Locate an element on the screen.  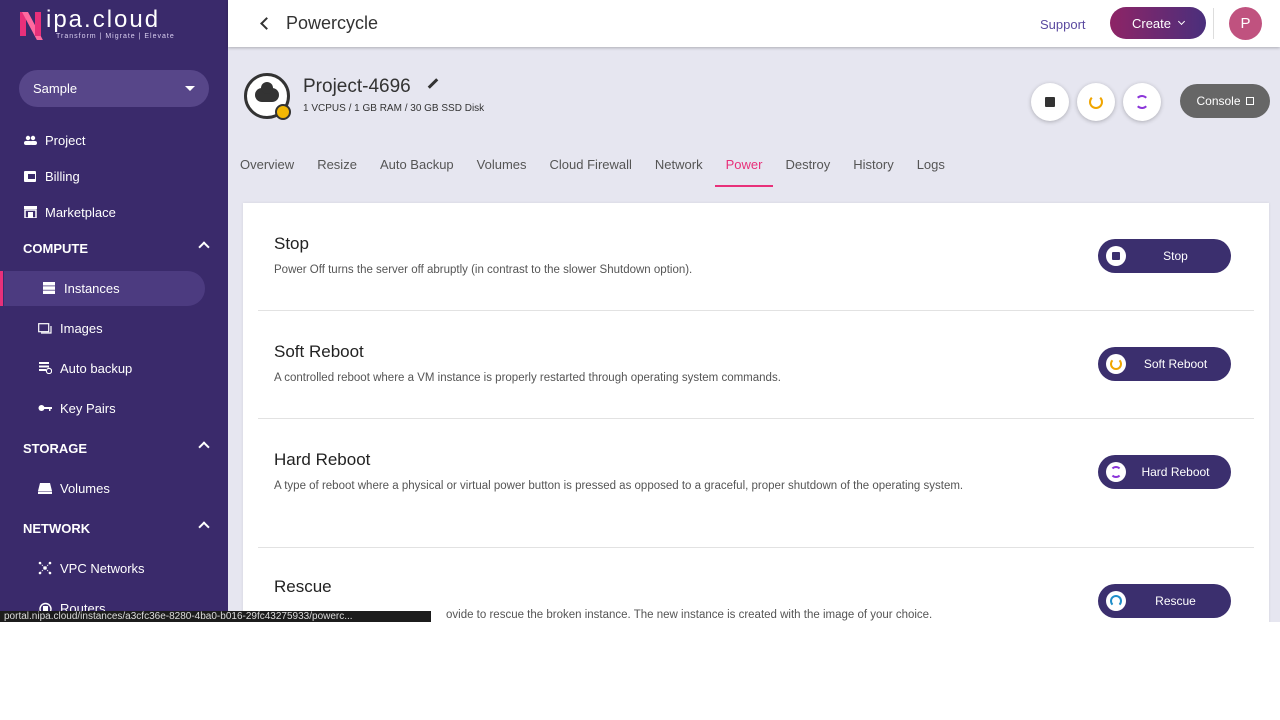
sidebar-item-instances: Instances is located at coordinates (114, 288).